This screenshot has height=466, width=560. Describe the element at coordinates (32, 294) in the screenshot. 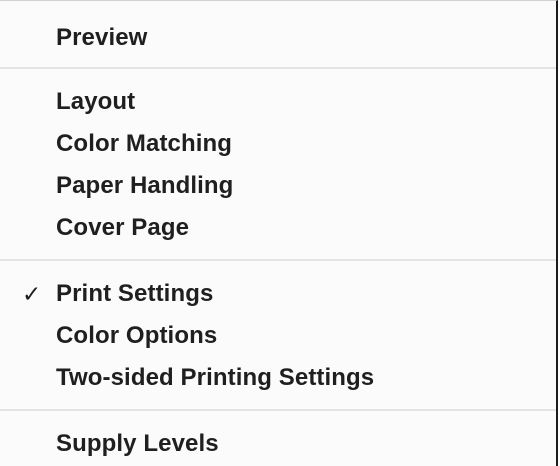

I see `checkmark-icon: ✓` at that location.